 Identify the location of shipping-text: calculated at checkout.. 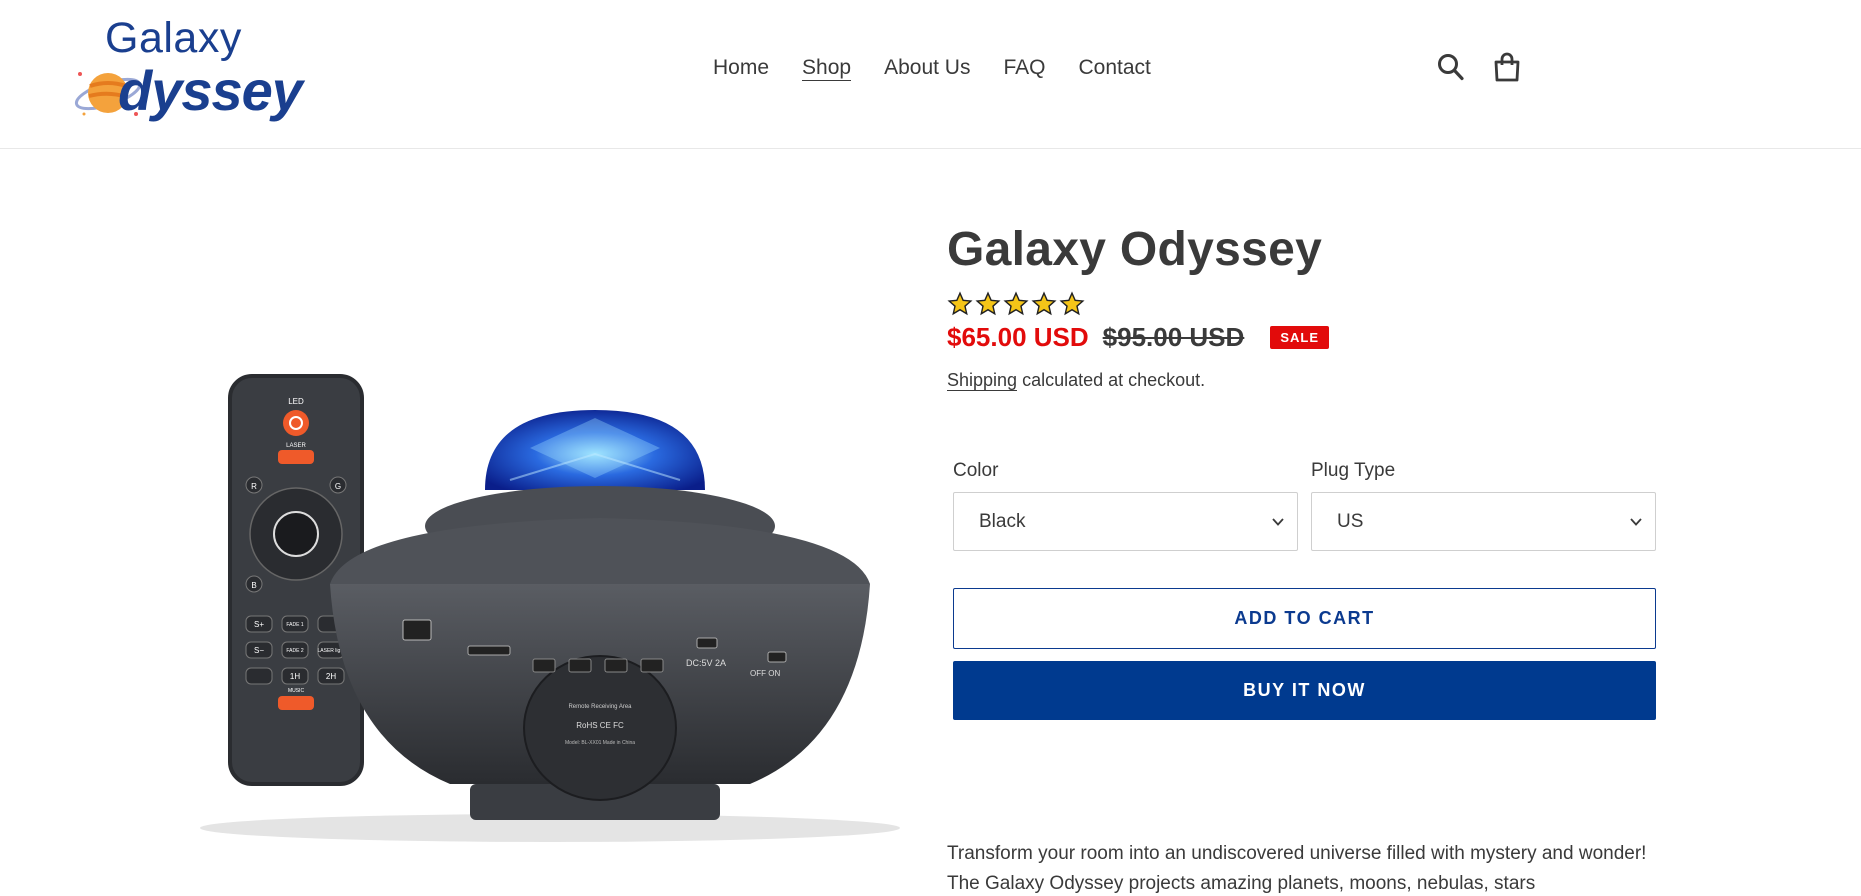
(1111, 380).